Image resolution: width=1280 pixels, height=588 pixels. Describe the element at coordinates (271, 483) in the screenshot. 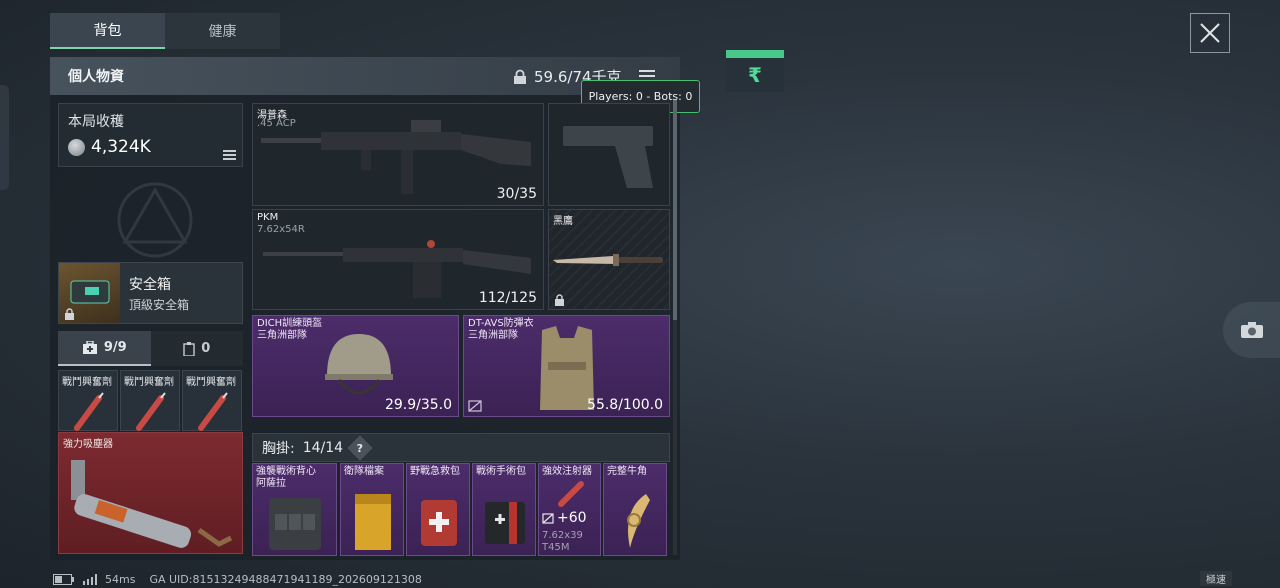

I see `item-sub: 阿薩拉` at that location.